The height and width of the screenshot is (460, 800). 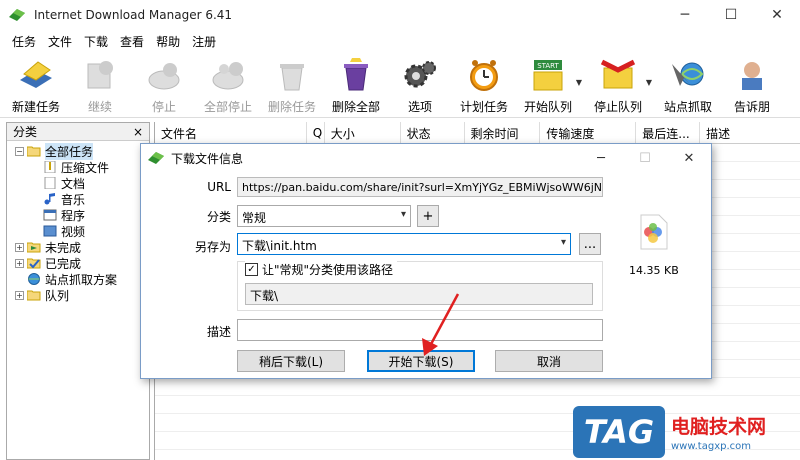 I want to click on column-status: 状态, so click(x=433, y=133).